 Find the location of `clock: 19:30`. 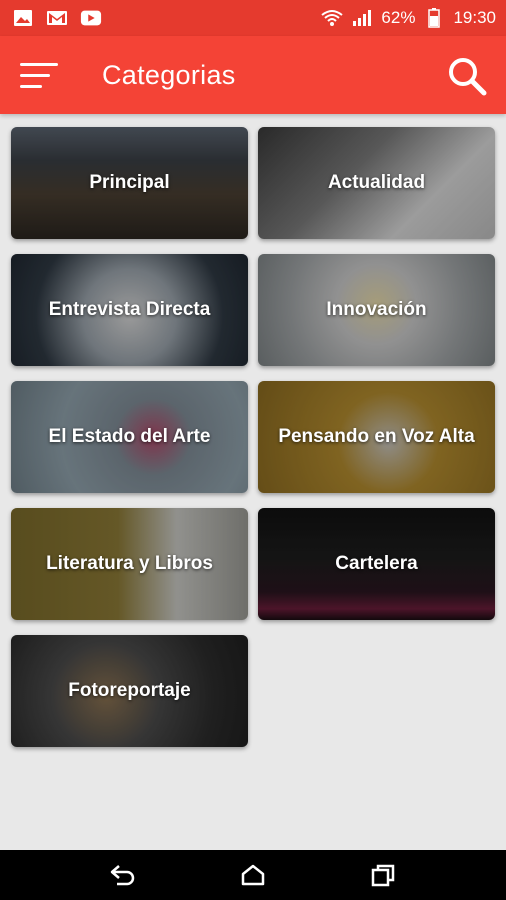

clock: 19:30 is located at coordinates (474, 17).